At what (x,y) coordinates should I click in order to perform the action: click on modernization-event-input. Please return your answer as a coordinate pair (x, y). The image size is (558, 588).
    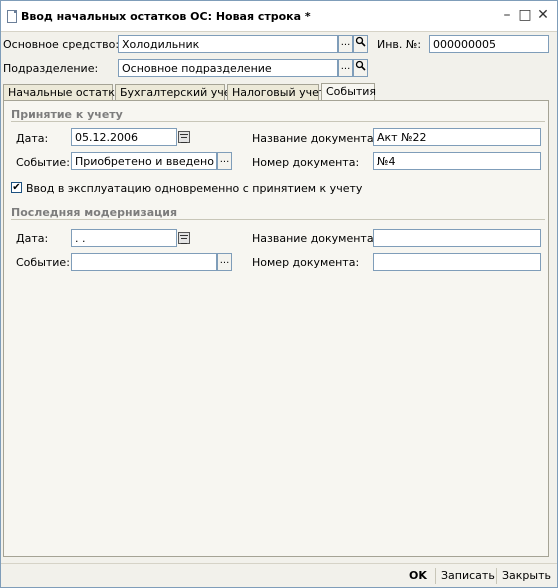
    Looking at the image, I should click on (144, 262).